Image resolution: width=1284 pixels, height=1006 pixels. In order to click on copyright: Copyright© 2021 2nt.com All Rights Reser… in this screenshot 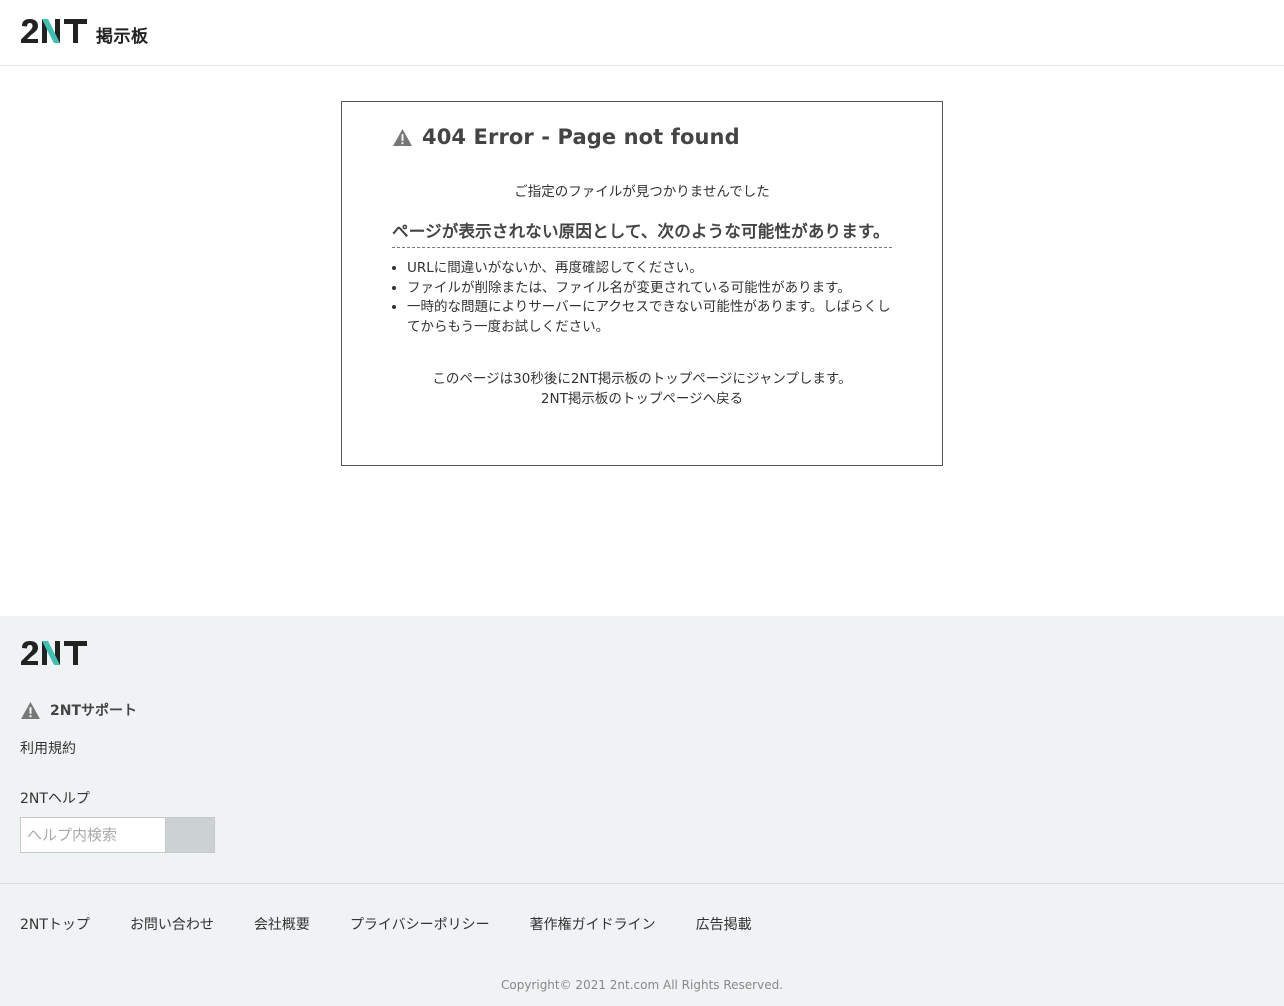, I will do `click(642, 985)`.